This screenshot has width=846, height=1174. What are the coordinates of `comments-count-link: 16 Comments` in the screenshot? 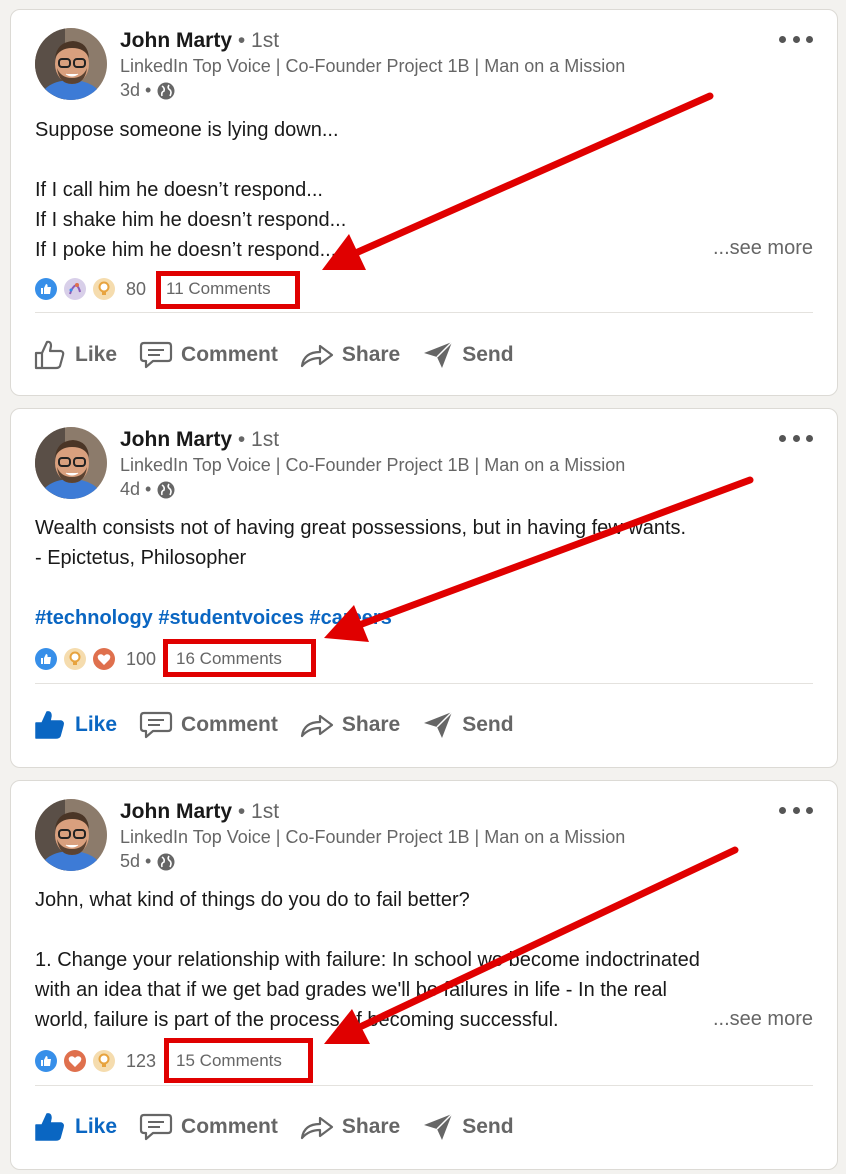 It's located at (229, 659).